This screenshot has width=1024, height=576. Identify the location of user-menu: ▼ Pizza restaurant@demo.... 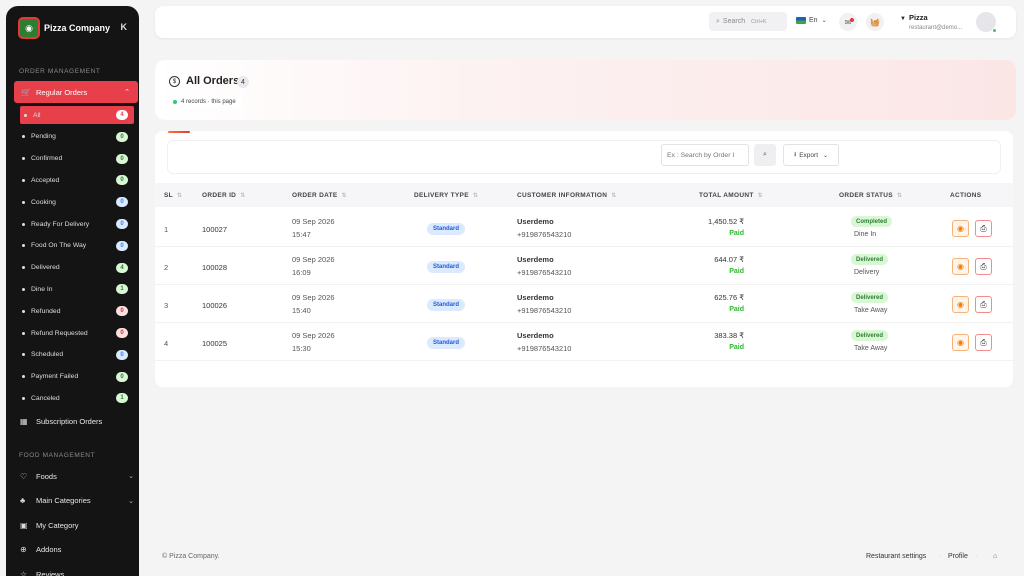
(931, 22).